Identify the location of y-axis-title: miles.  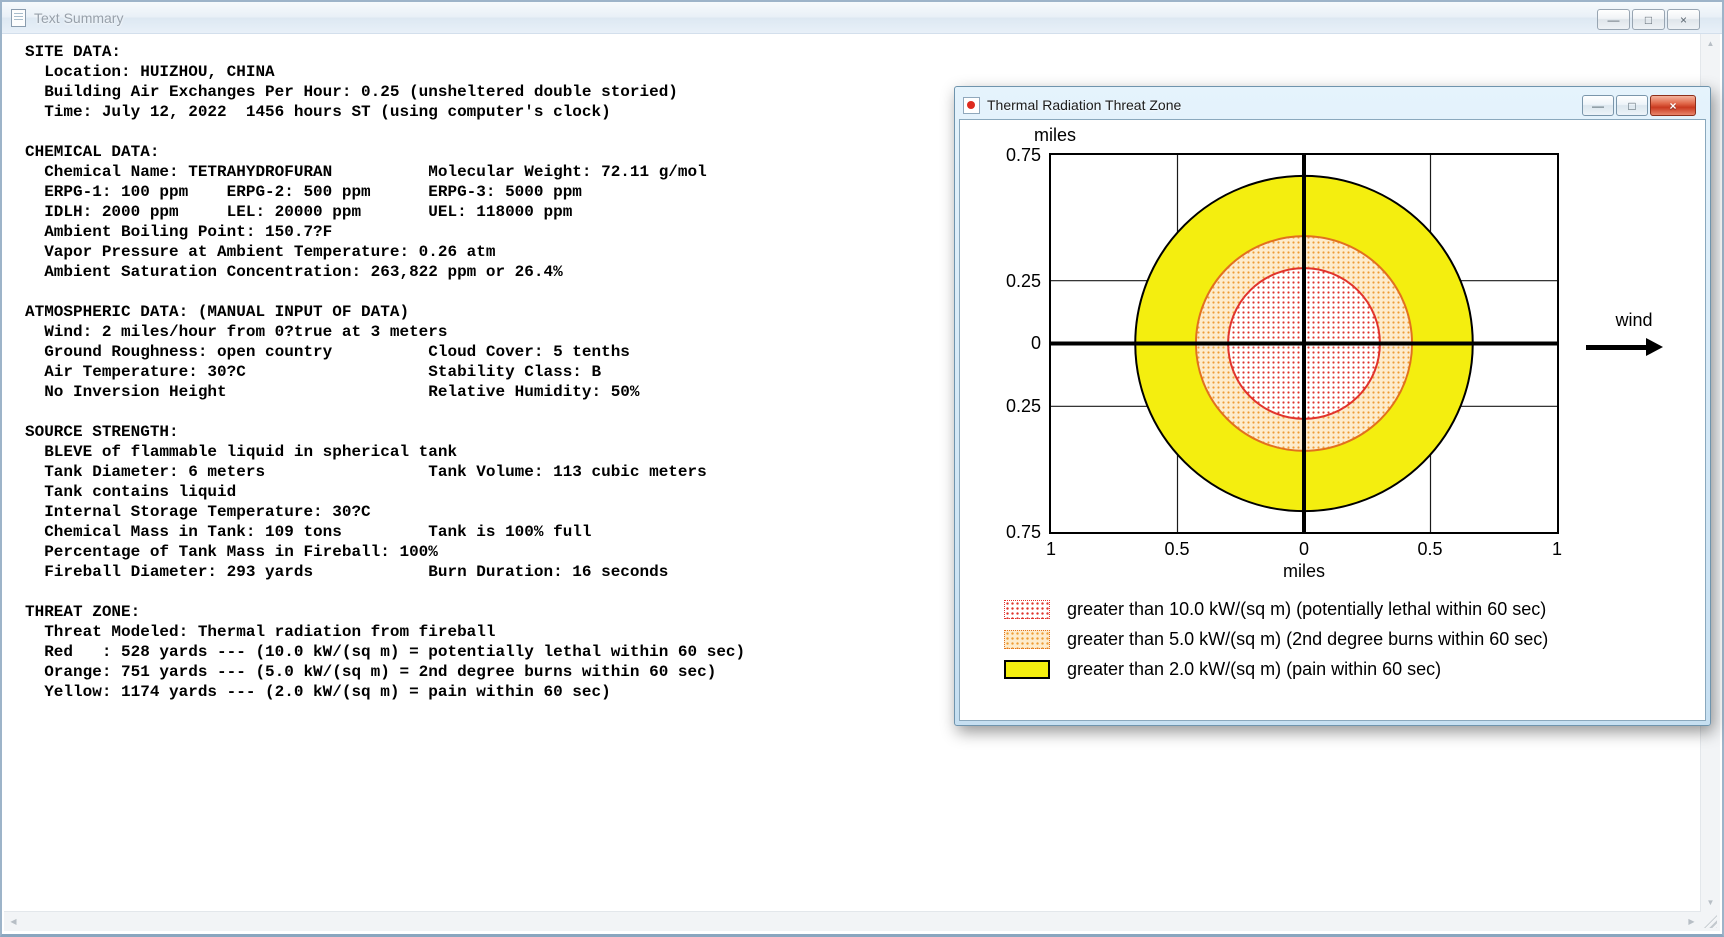
(1054, 135).